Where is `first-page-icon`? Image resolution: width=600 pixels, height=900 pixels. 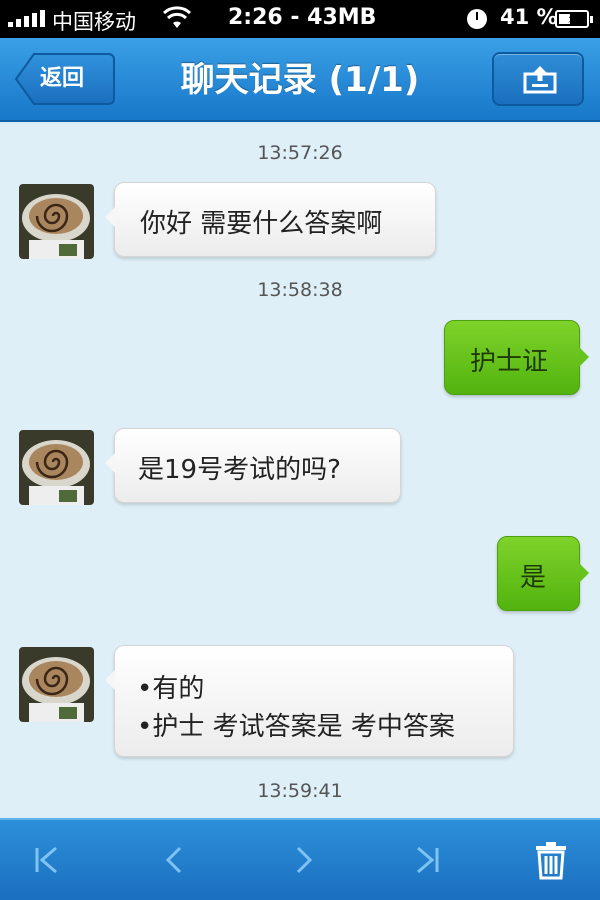 first-page-icon is located at coordinates (46, 860).